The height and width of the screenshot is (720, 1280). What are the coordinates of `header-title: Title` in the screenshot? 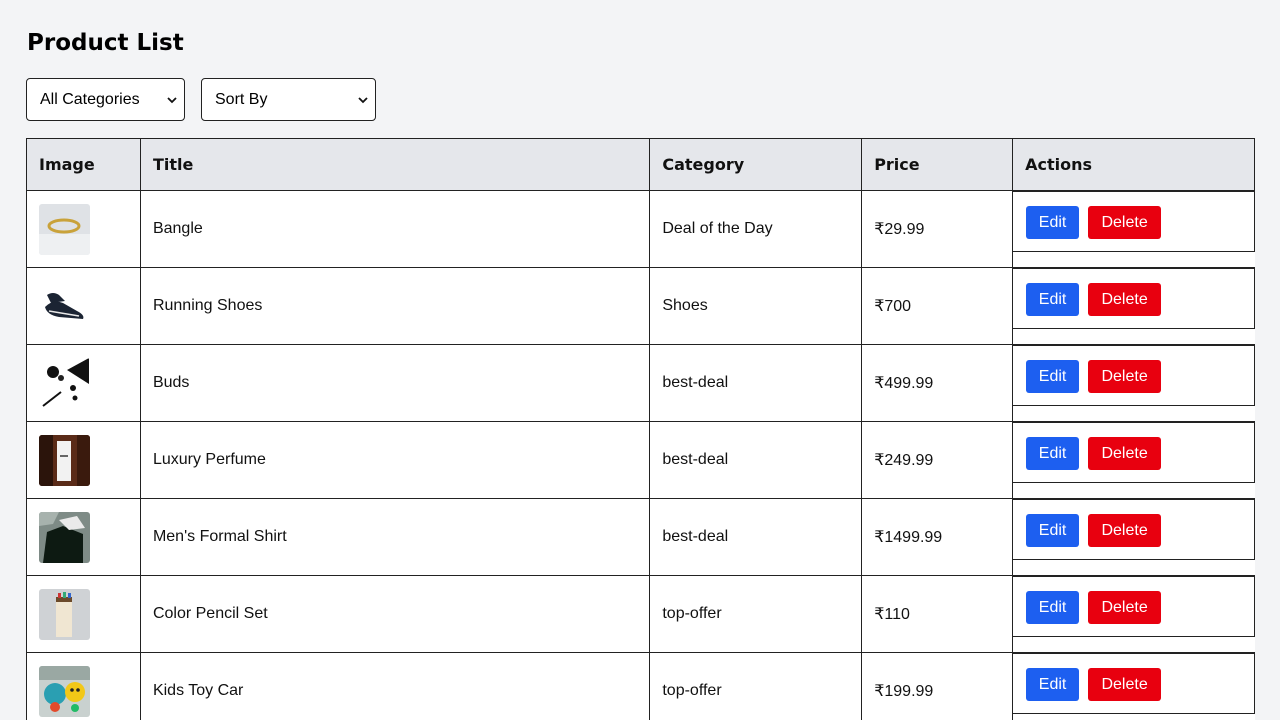 It's located at (395, 164).